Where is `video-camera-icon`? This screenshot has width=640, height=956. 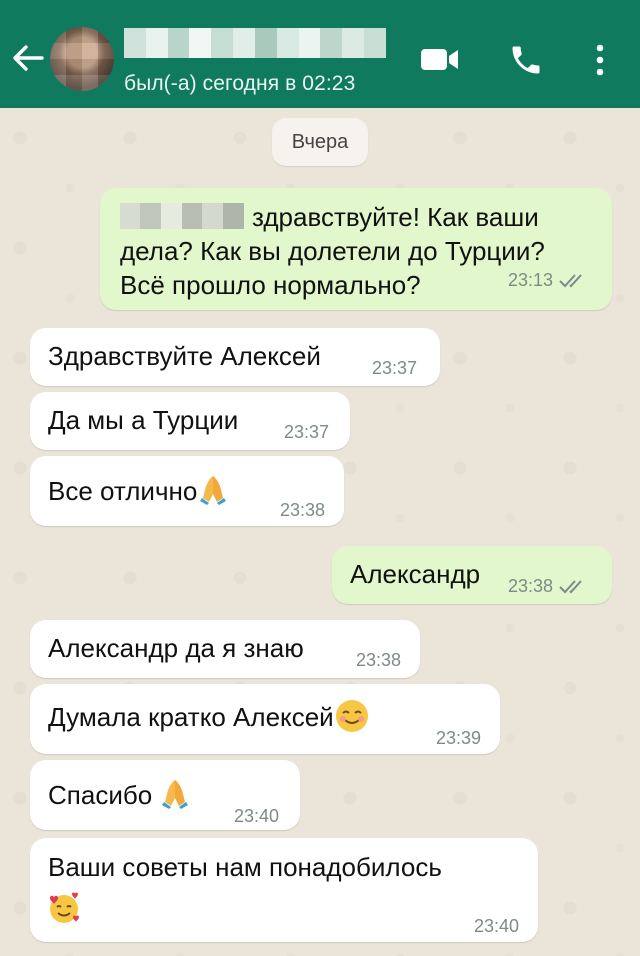
video-camera-icon is located at coordinates (439, 59).